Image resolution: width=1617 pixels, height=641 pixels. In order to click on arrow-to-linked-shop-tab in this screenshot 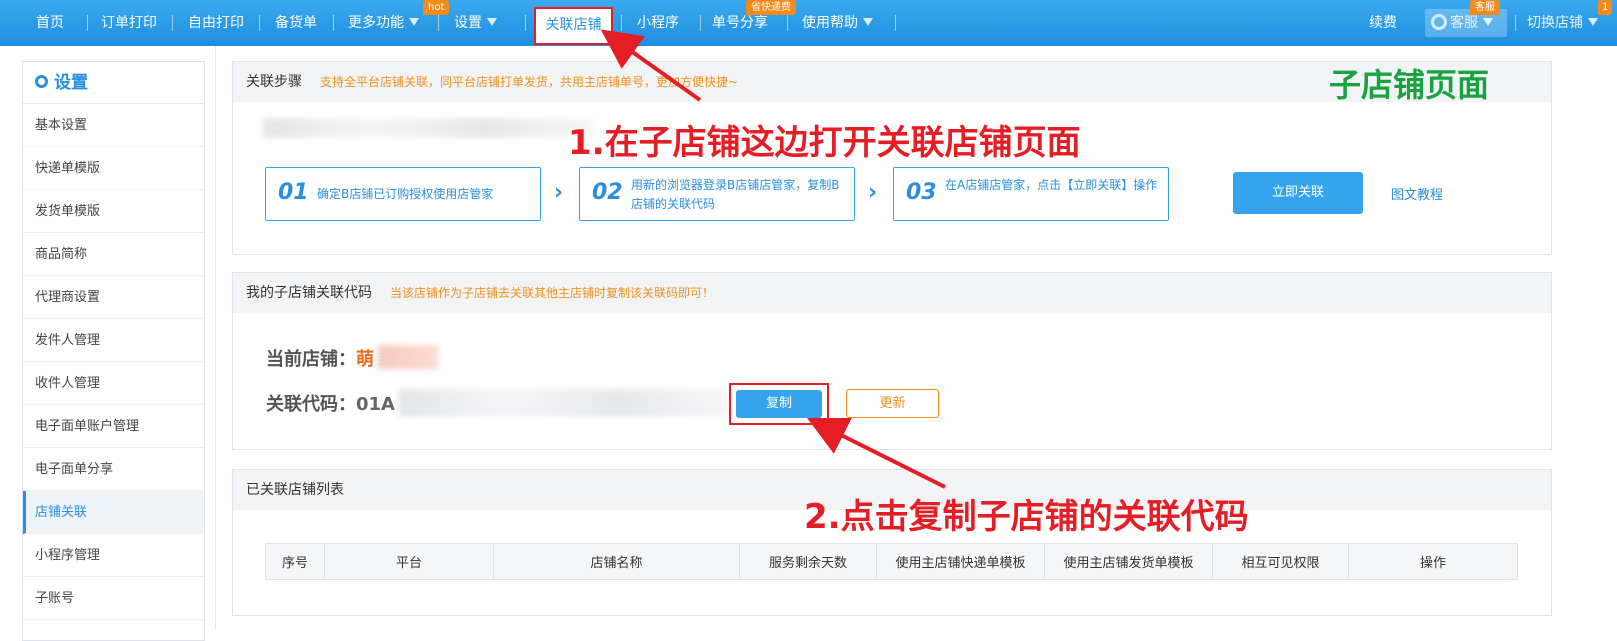, I will do `click(651, 65)`.